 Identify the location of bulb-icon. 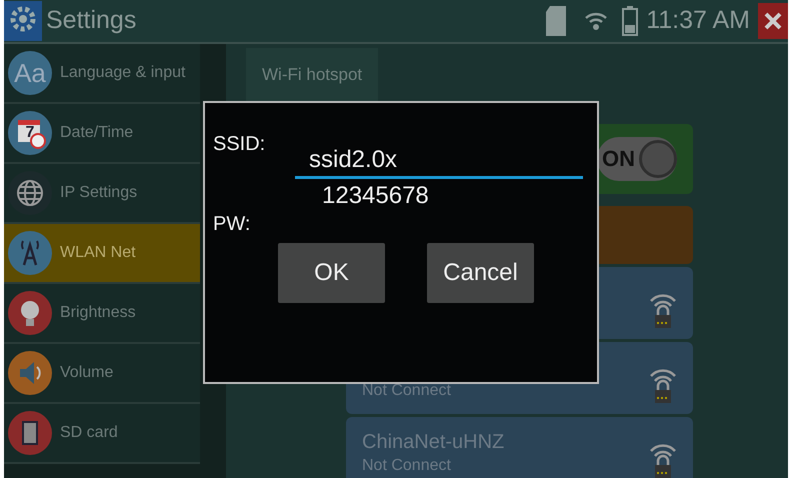
(30, 313).